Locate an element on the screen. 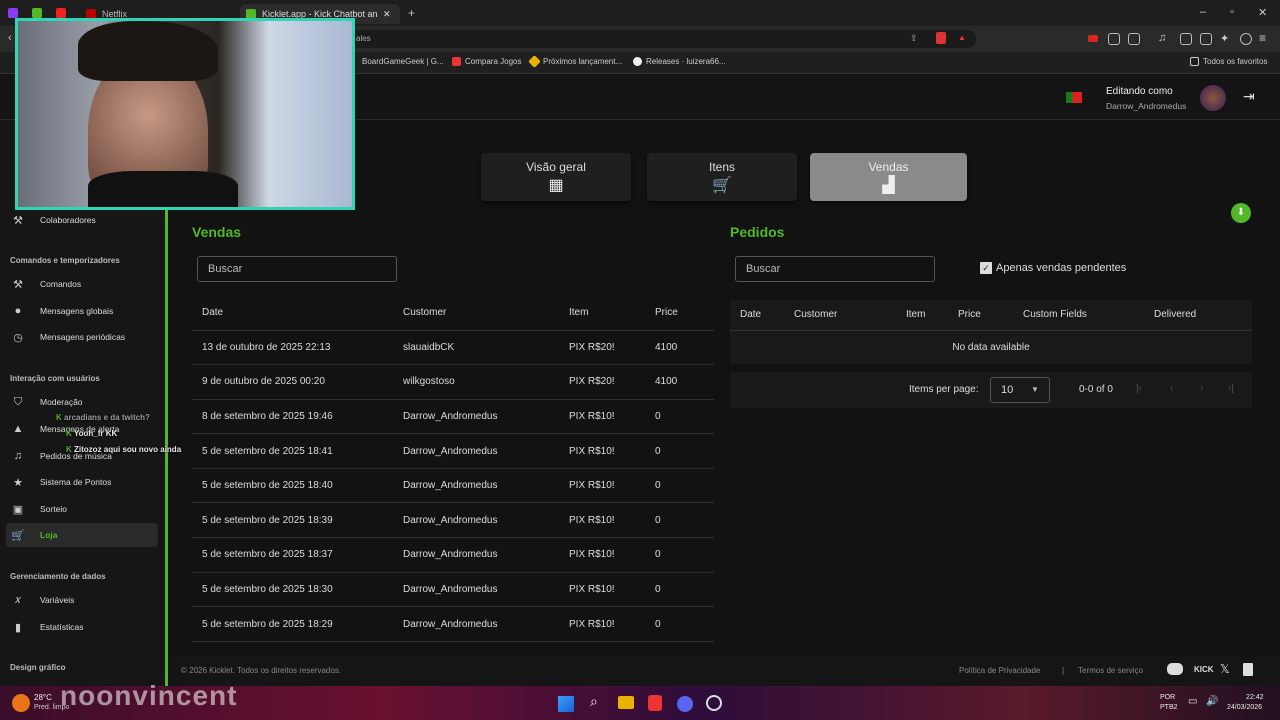 The height and width of the screenshot is (720, 1280). kick-icon: KICK is located at coordinates (1204, 669).